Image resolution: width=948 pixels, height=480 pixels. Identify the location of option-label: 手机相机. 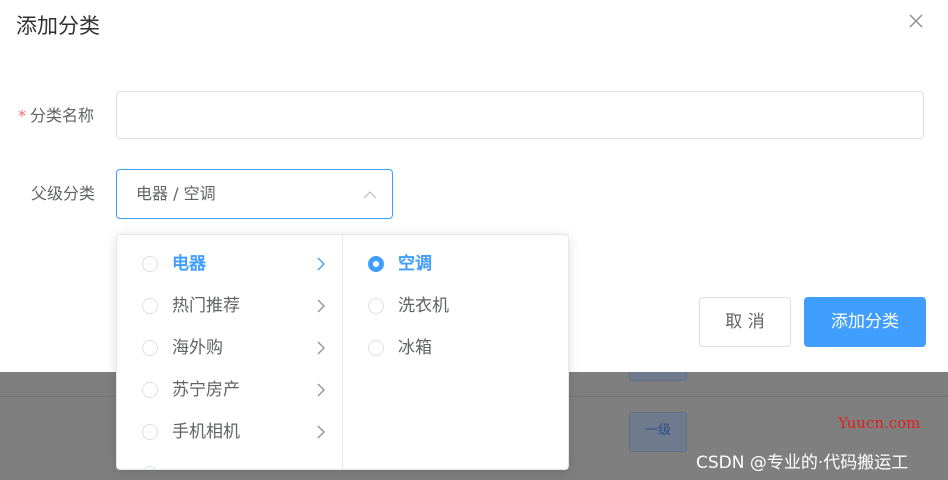
(206, 432).